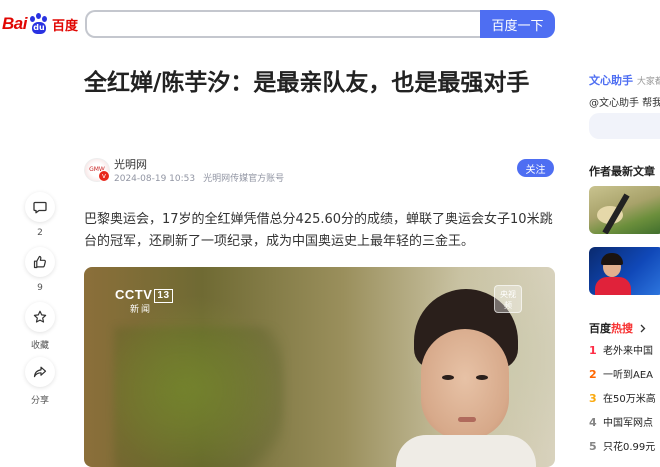 The image size is (660, 467). Describe the element at coordinates (624, 103) in the screenshot. I see `assistant-desc: @文心助手 帮我` at that location.